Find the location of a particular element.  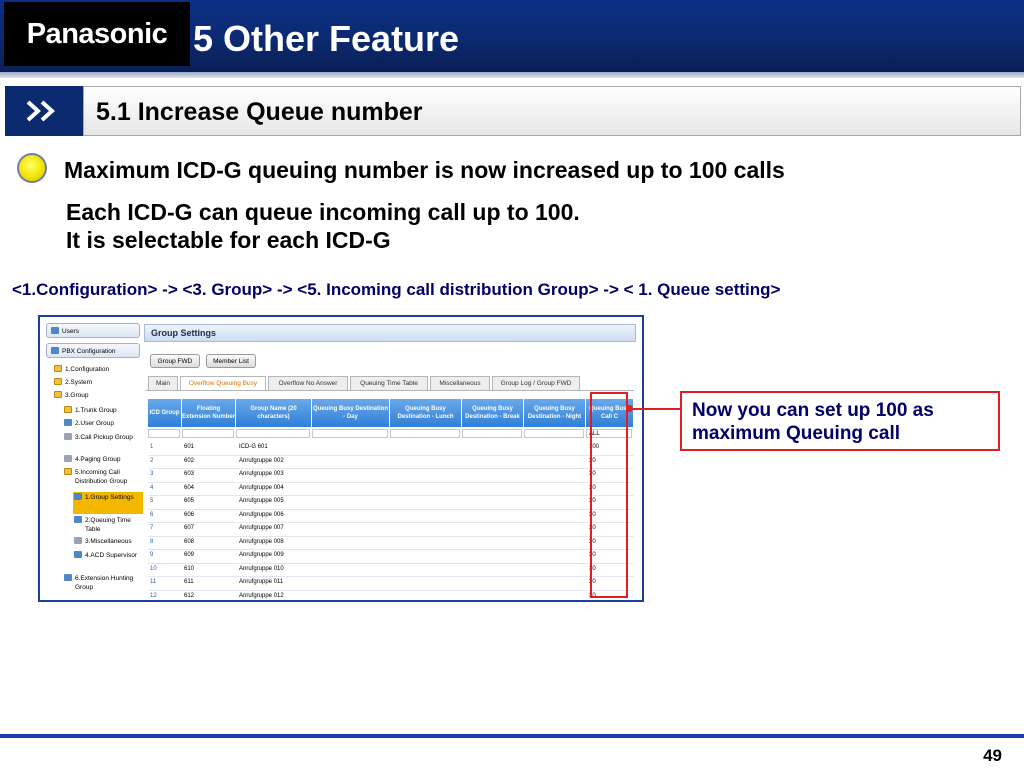

group-name: ICD-G 601 is located at coordinates (253, 447).